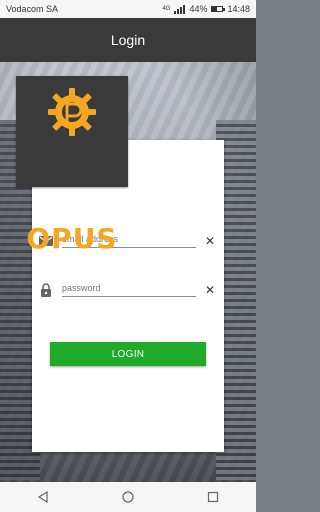 The height and width of the screenshot is (512, 320). Describe the element at coordinates (238, 9) in the screenshot. I see `clock: 14:48` at that location.